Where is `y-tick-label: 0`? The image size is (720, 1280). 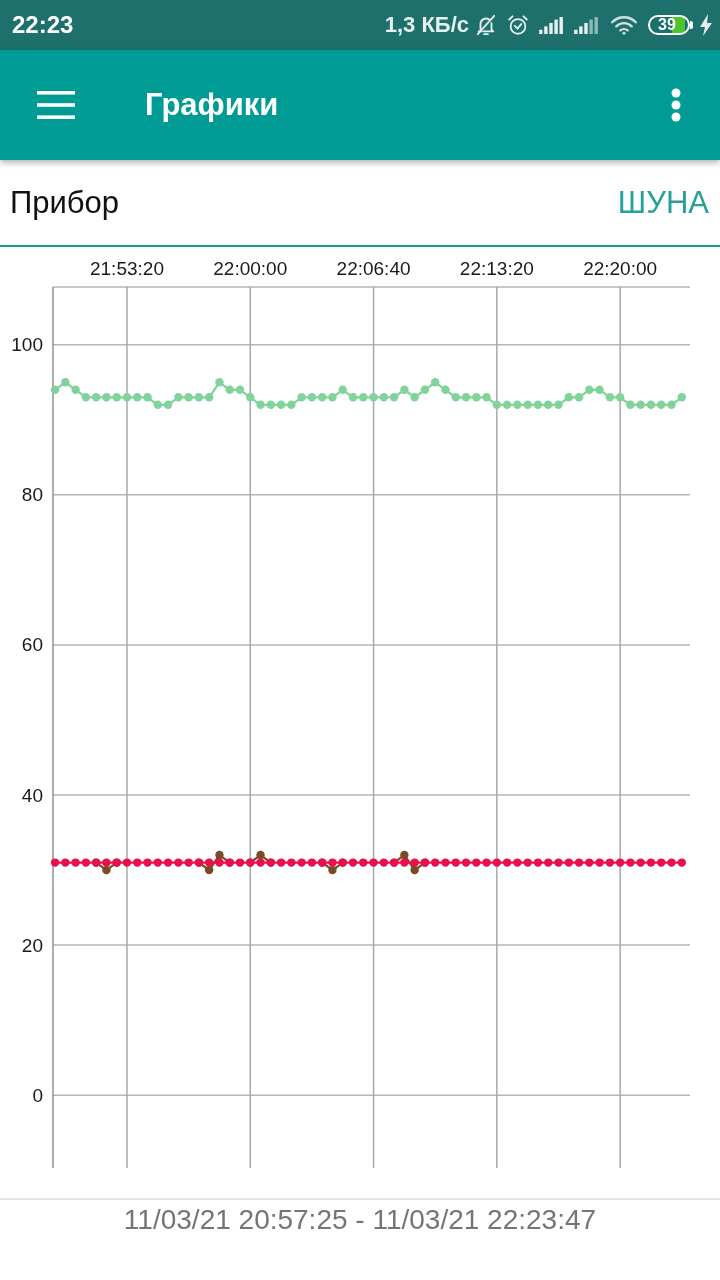
y-tick-label: 0 is located at coordinates (37, 1095).